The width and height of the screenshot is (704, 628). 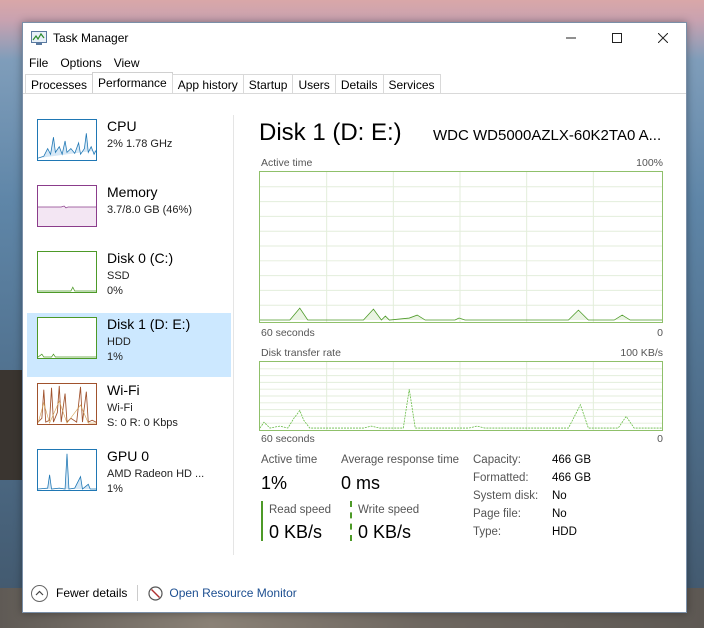 I want to click on sidebar-item-usage: 0%, so click(x=115, y=291).